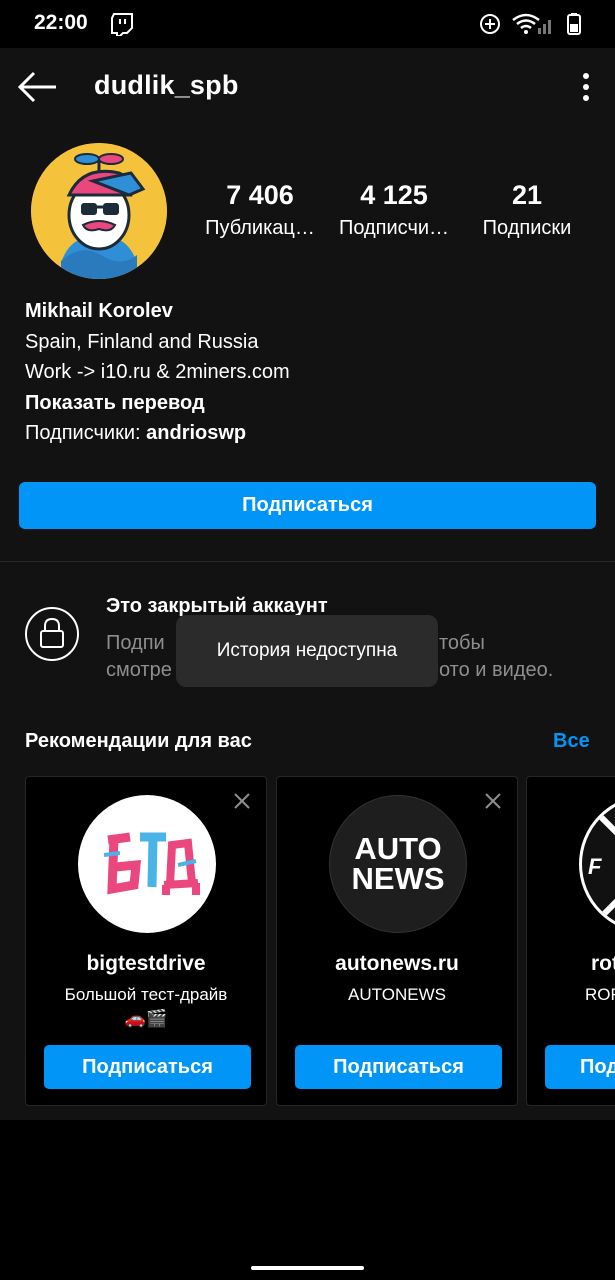 Image resolution: width=615 pixels, height=1280 pixels. What do you see at coordinates (307, 561) in the screenshot?
I see `divider` at bounding box center [307, 561].